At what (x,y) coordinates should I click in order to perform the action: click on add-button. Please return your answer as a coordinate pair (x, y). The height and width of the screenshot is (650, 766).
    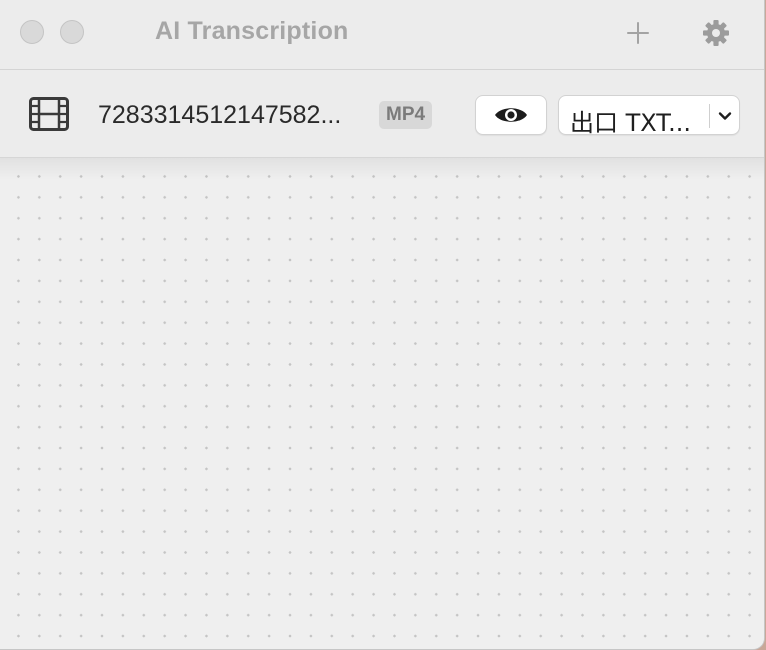
    Looking at the image, I should click on (638, 33).